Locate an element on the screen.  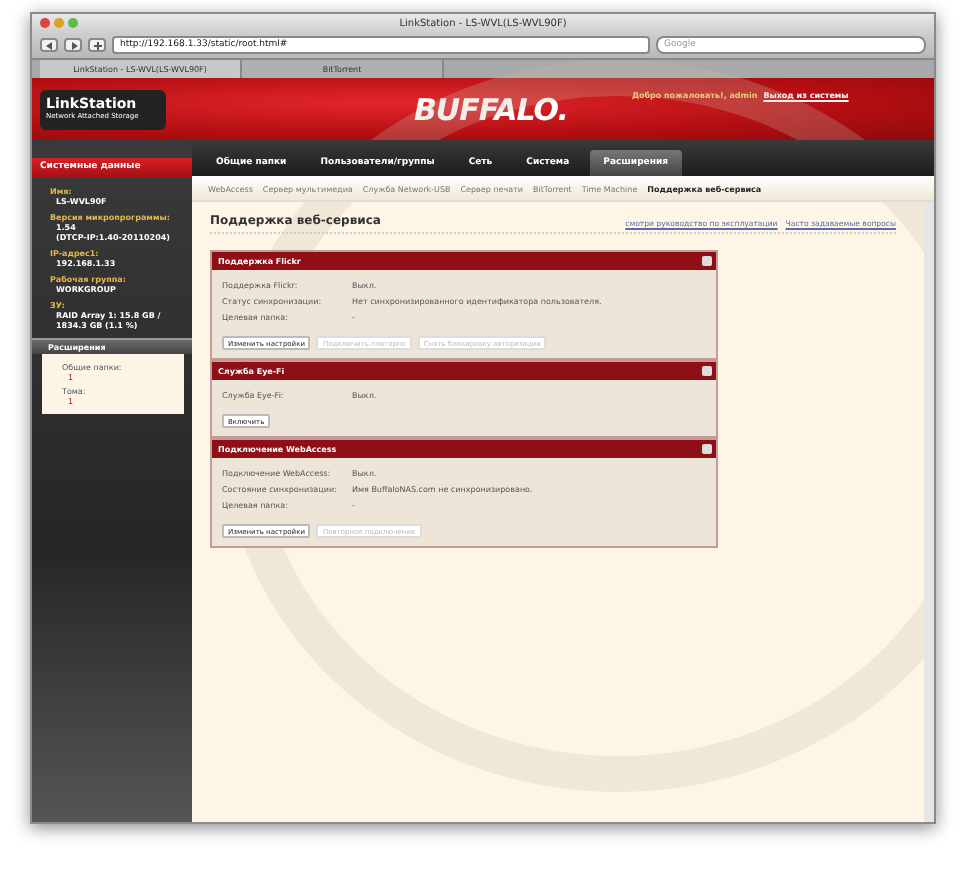
brand-logo: BUFFALO. is located at coordinates (491, 109).